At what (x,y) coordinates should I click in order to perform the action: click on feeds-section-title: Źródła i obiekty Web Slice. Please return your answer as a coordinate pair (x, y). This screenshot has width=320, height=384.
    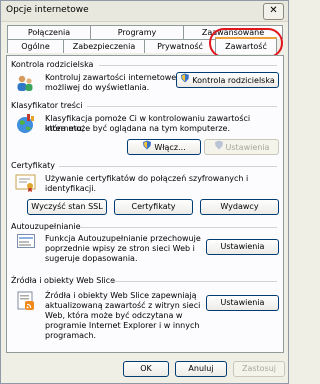
    Looking at the image, I should click on (63, 280).